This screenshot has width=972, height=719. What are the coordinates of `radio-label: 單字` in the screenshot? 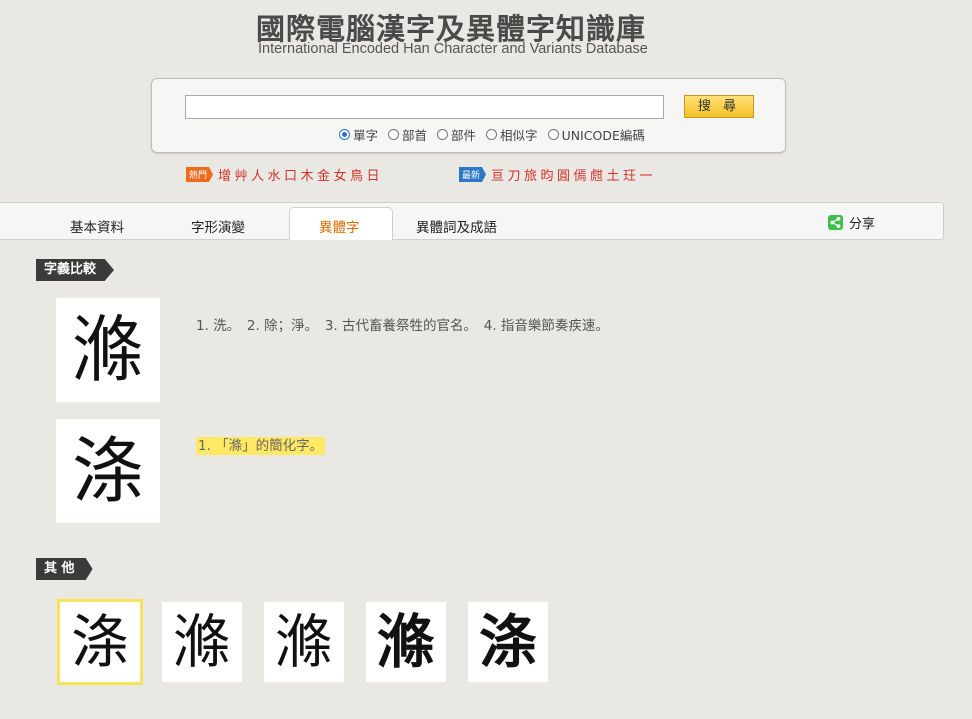 It's located at (366, 135).